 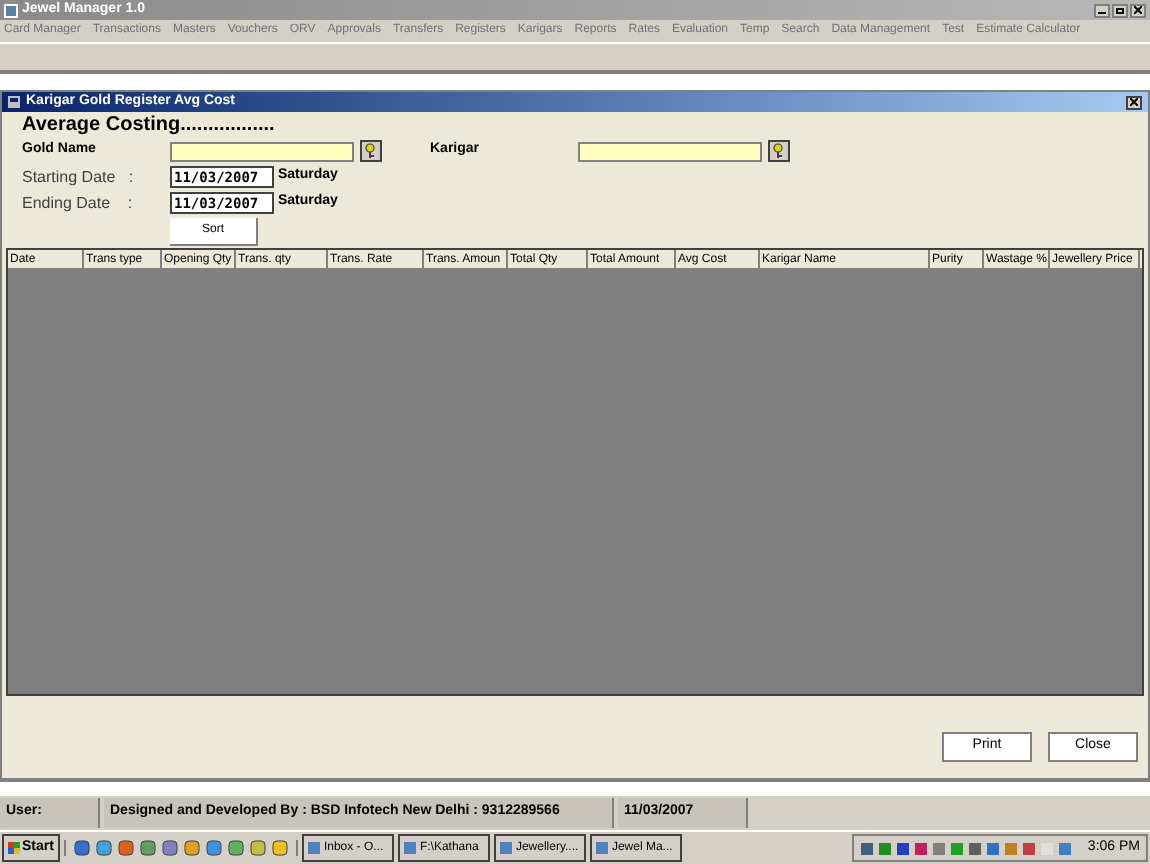 I want to click on restore-button, so click(x=1120, y=10).